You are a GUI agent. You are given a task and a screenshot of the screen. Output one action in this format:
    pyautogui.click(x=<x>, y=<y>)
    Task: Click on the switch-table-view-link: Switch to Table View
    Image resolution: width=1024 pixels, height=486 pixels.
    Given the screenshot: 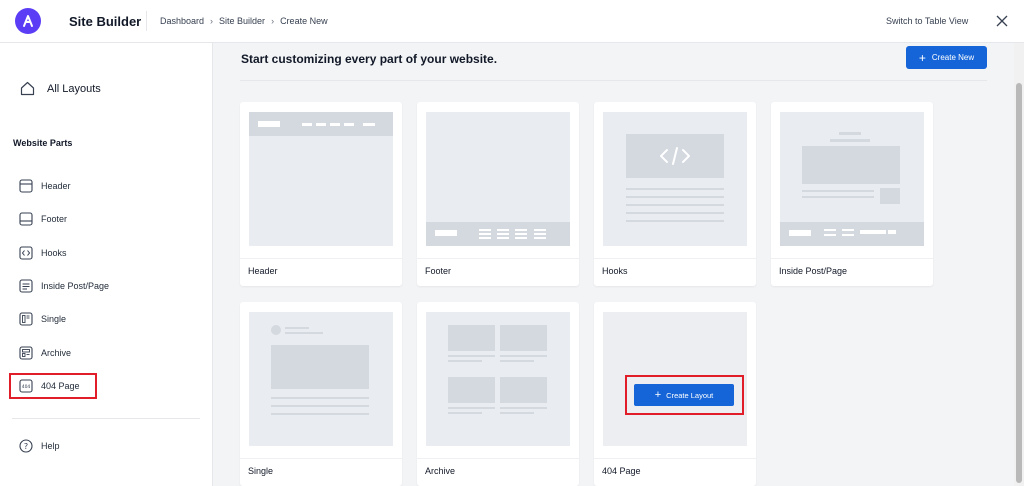 What is the action you would take?
    pyautogui.click(x=927, y=21)
    